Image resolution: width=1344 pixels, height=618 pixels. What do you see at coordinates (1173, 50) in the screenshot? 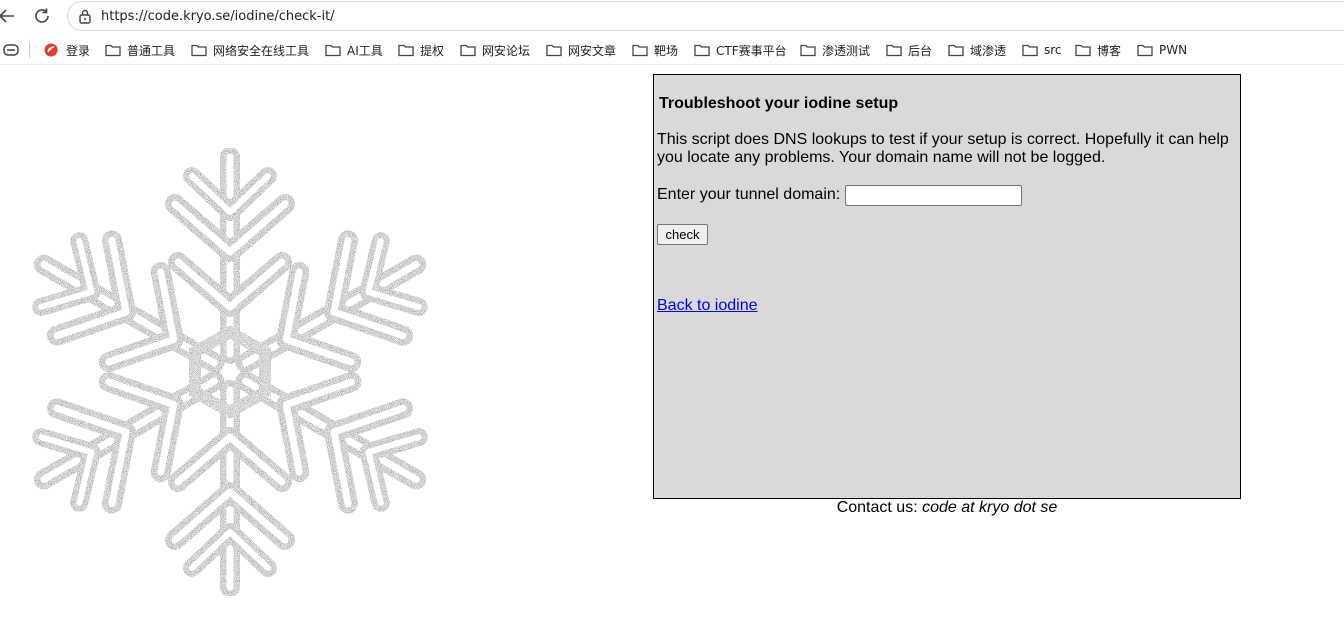
I see `bookmark-label: PWN` at bounding box center [1173, 50].